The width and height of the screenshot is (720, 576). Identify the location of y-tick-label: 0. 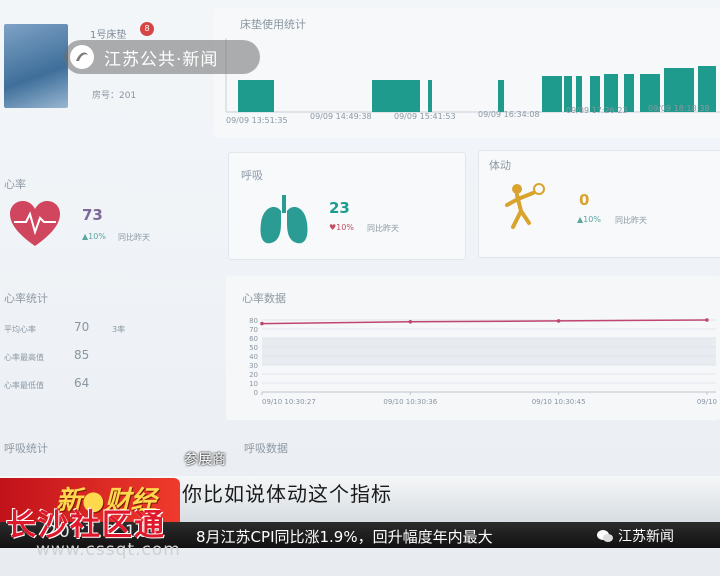
(256, 393).